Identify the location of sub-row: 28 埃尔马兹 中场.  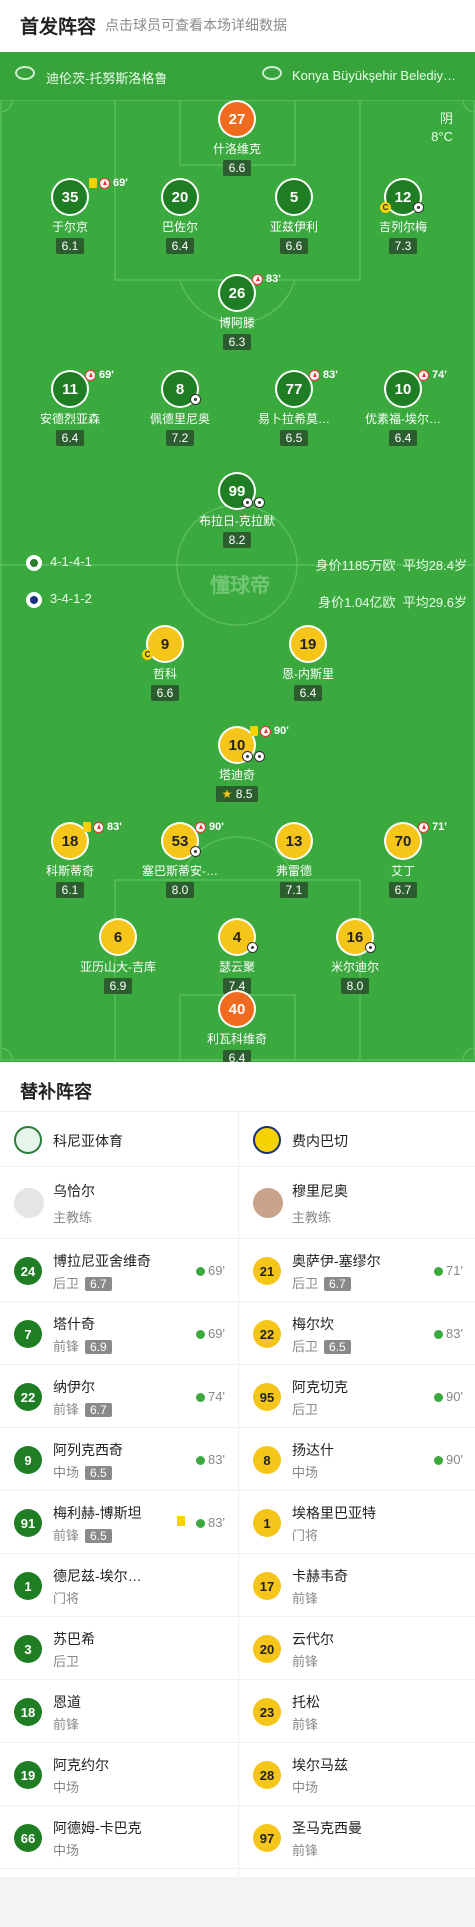
(357, 1774).